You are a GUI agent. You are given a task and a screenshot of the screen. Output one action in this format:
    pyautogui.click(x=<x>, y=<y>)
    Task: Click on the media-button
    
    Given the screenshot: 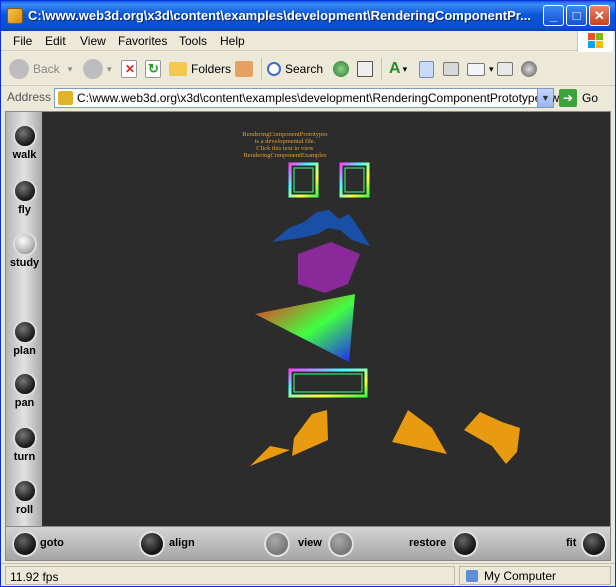 What is the action you would take?
    pyautogui.click(x=343, y=69)
    